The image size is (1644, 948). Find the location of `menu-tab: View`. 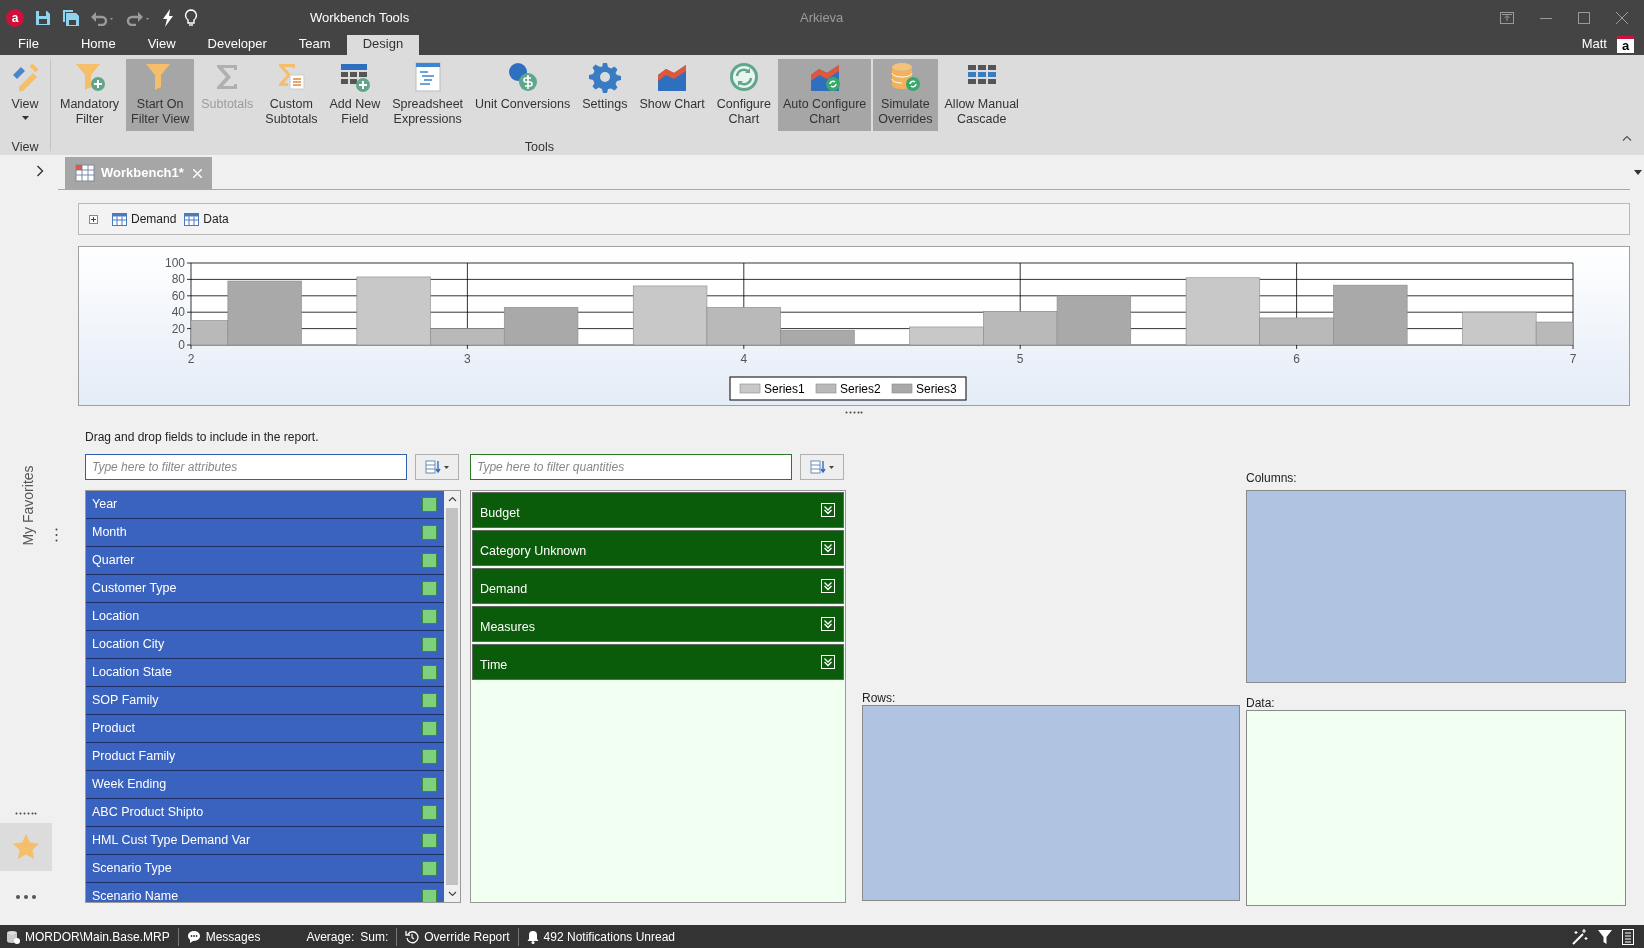

menu-tab: View is located at coordinates (161, 44).